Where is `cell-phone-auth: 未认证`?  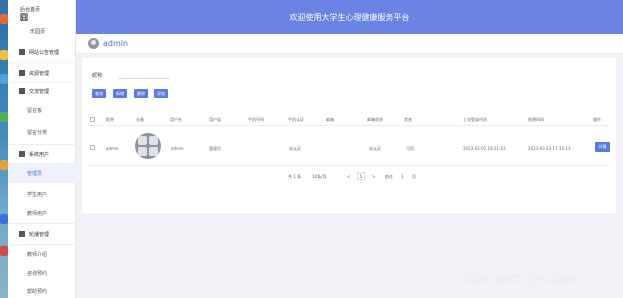 cell-phone-auth: 未认证 is located at coordinates (295, 148).